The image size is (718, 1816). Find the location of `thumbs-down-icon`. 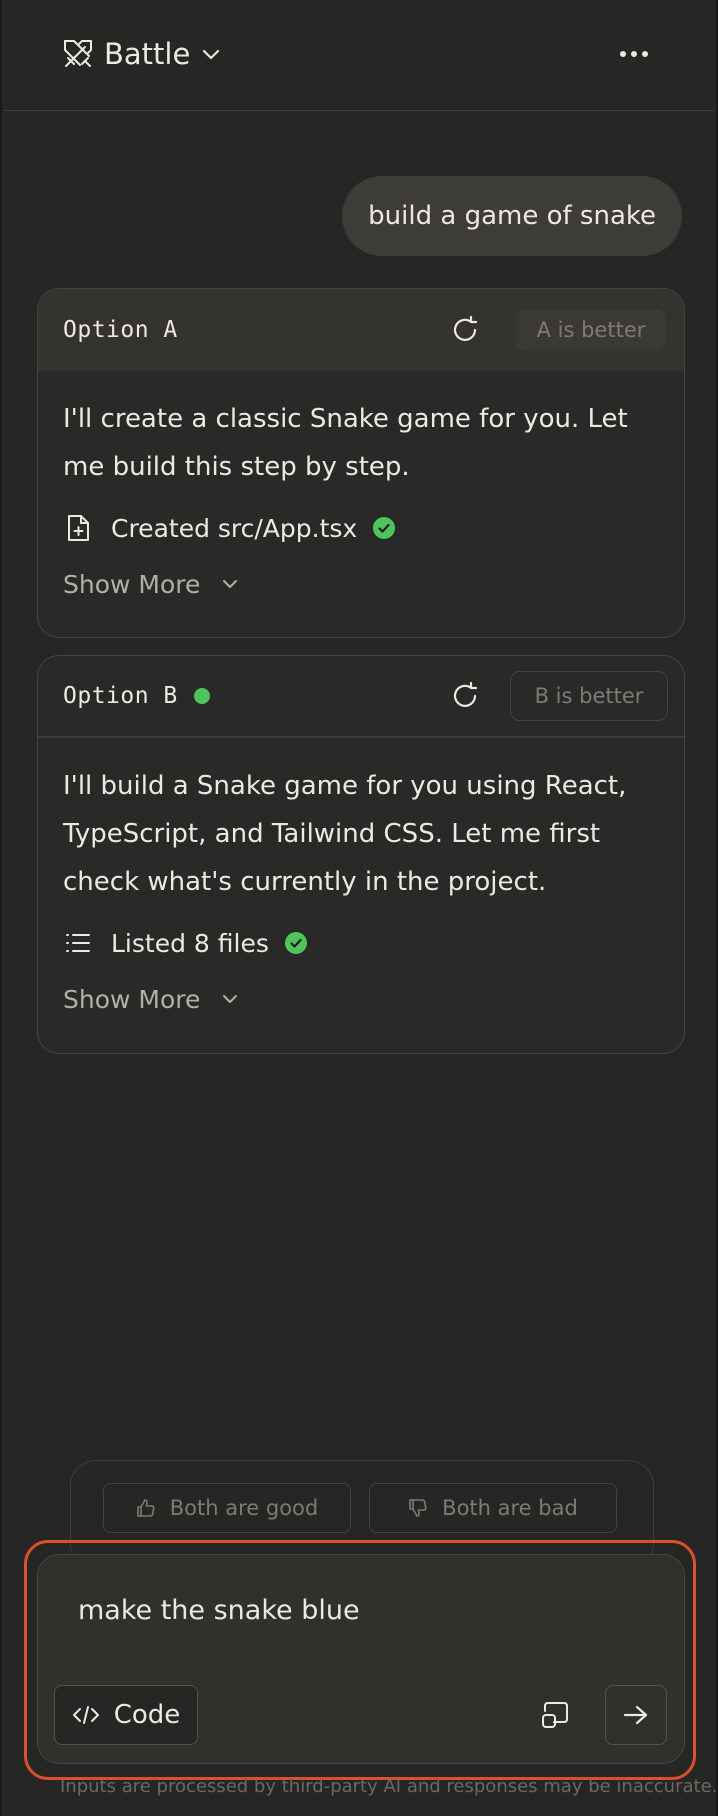

thumbs-down-icon is located at coordinates (418, 1508).